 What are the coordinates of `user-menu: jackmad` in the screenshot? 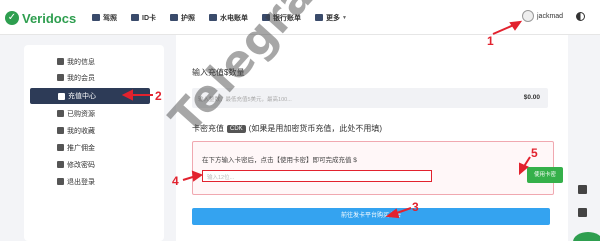 It's located at (542, 16).